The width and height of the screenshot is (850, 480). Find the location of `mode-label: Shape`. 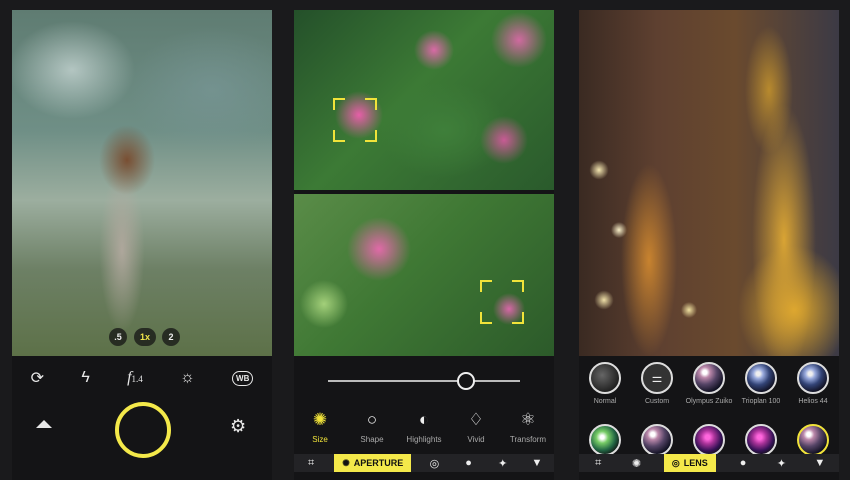

mode-label: Shape is located at coordinates (372, 439).